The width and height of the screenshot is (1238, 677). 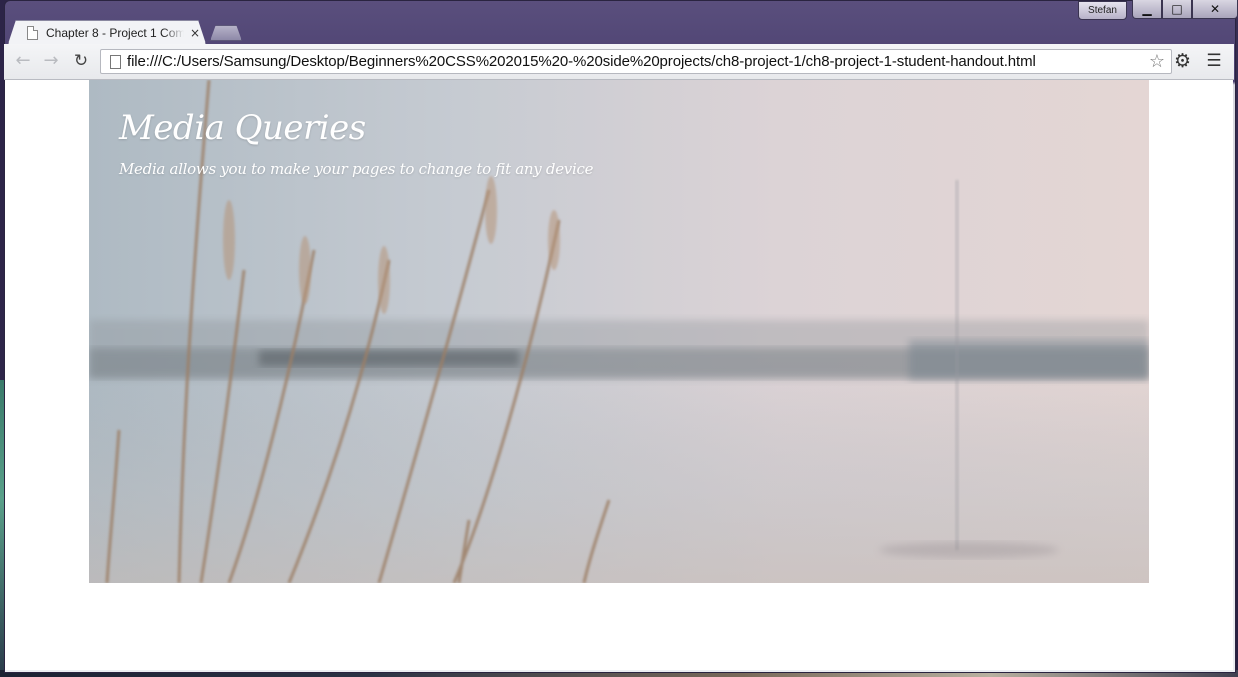 I want to click on tab-close-icon: ×, so click(x=195, y=33).